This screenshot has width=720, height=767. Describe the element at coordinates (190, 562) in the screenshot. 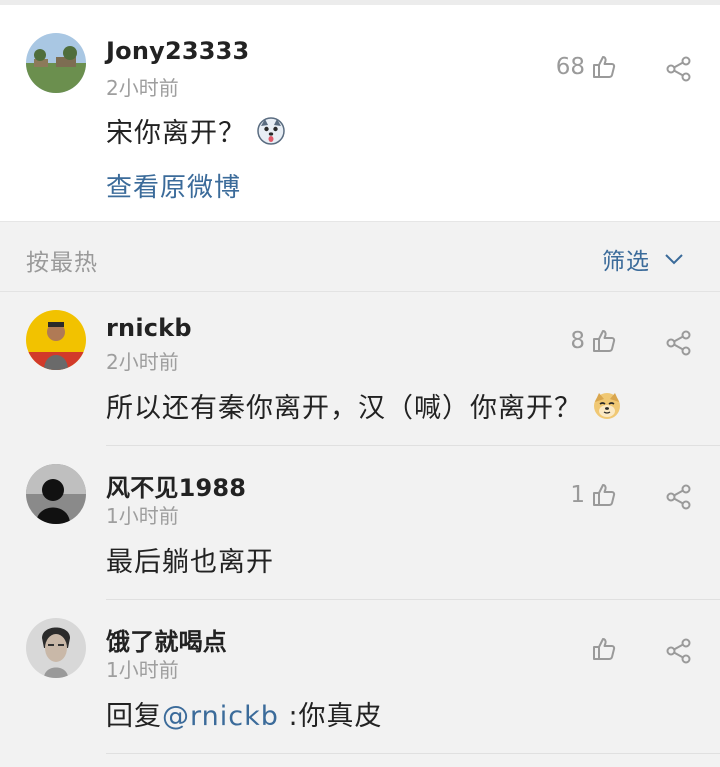

I see `comment-text: 最后躺也离开` at that location.